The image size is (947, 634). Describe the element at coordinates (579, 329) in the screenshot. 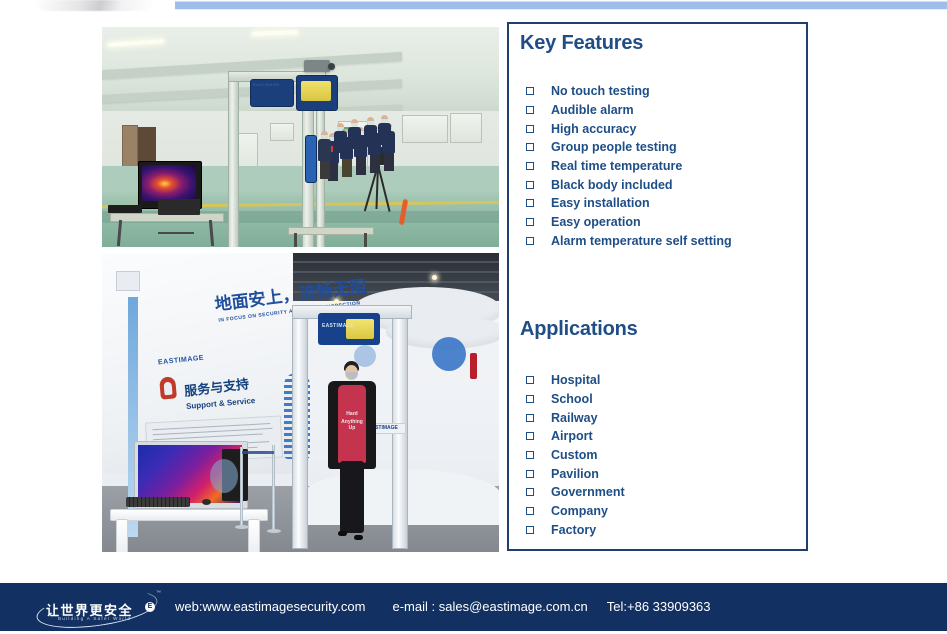

I see `applications-heading: Applications` at that location.